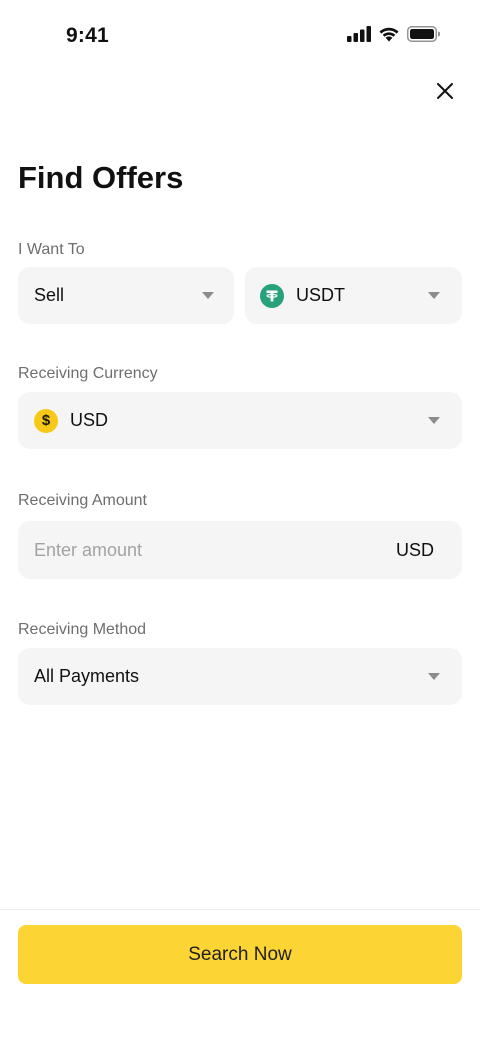 The width and height of the screenshot is (480, 1040). I want to click on amount-unit: USD, so click(414, 549).